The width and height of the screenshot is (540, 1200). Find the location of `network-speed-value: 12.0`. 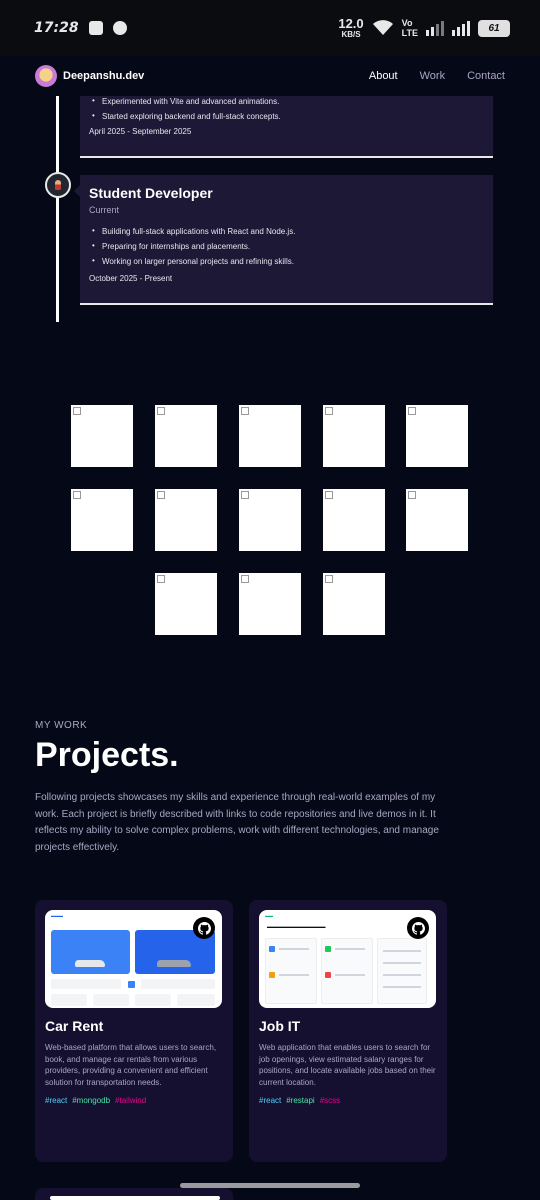

network-speed-value: 12.0 is located at coordinates (351, 23).